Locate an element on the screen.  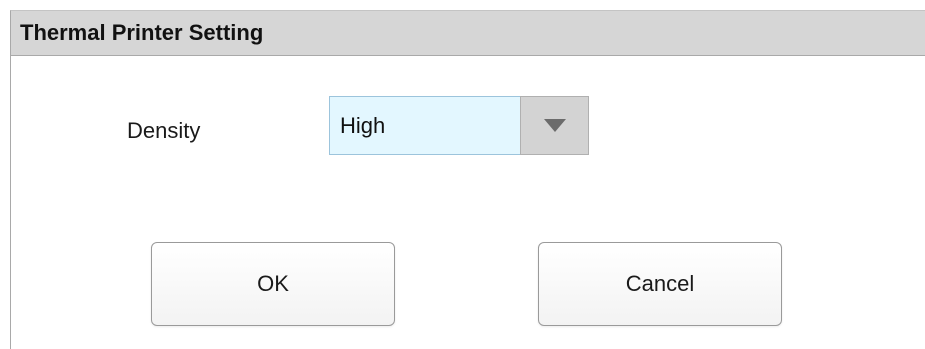
dialog-title: Thermal Printer Setting is located at coordinates (142, 32).